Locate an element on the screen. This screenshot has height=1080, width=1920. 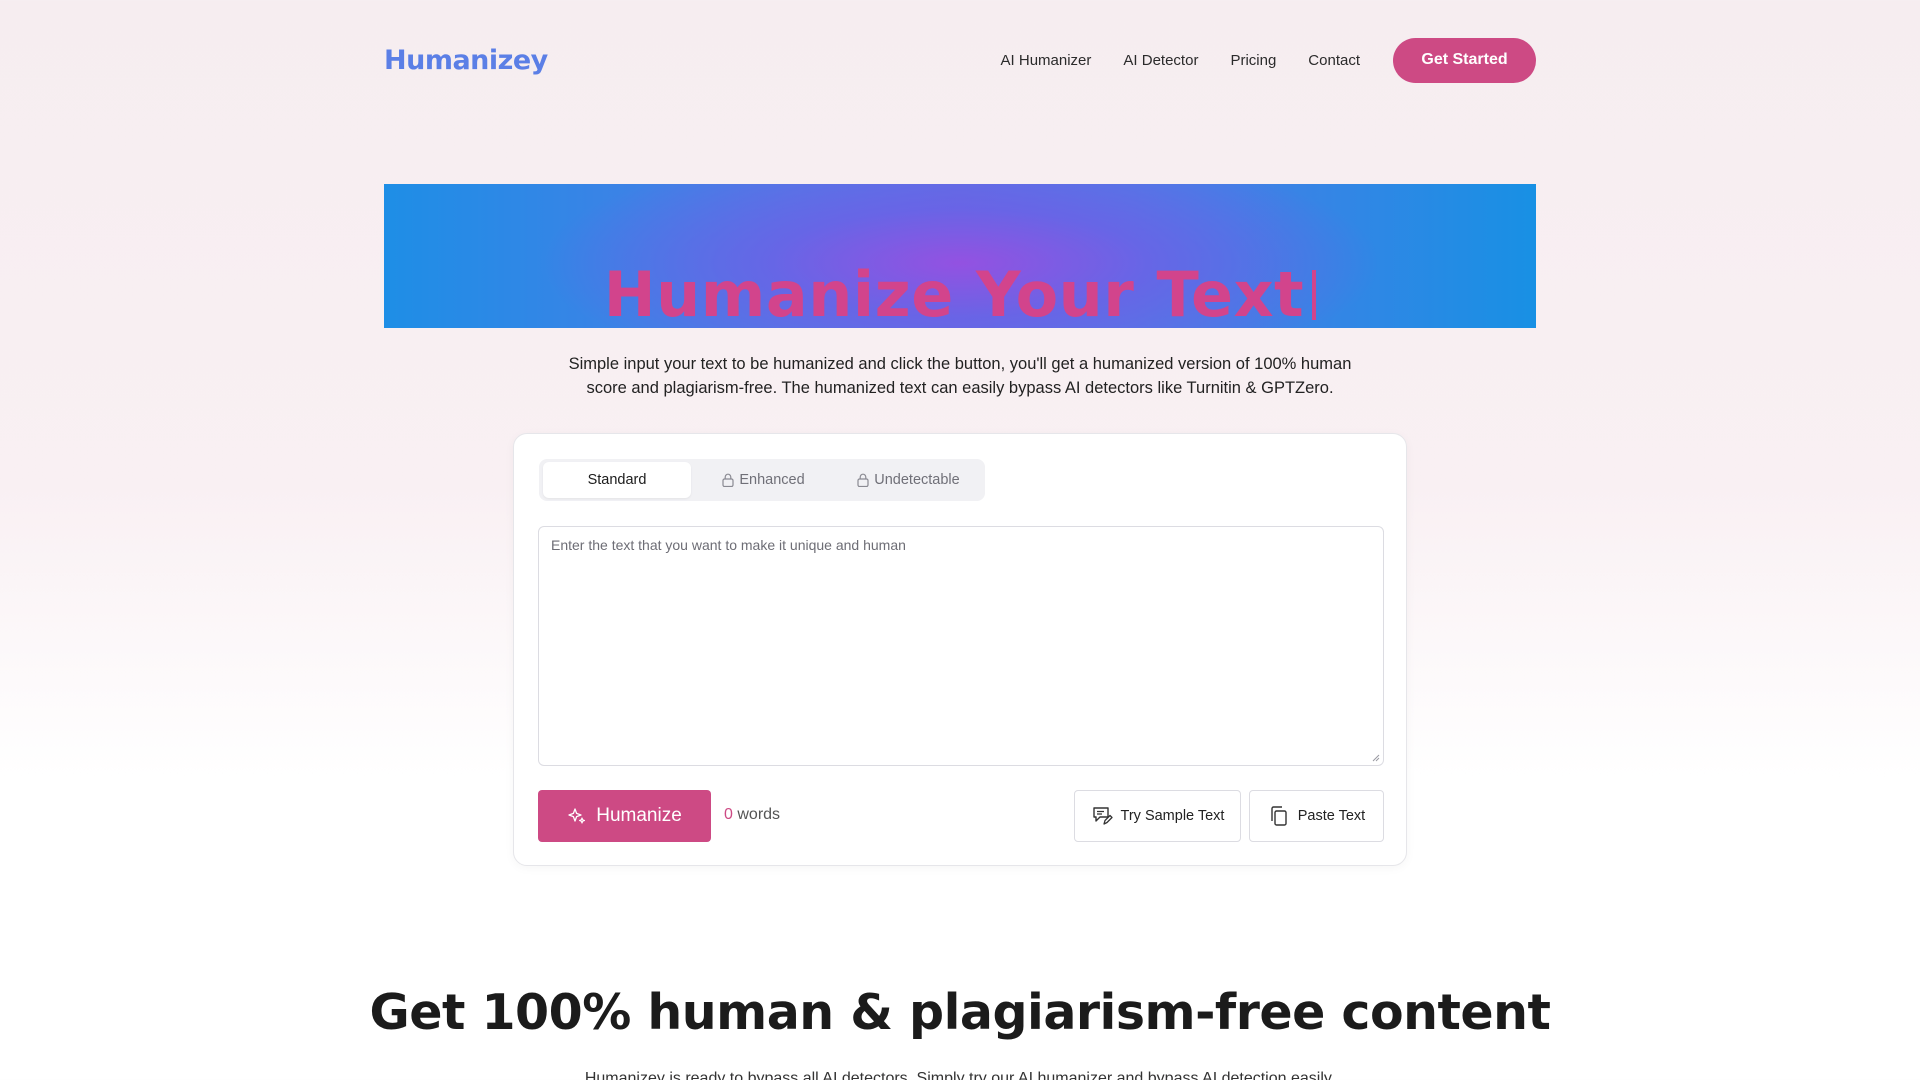
nav-pricing: Pricing is located at coordinates (1253, 60).